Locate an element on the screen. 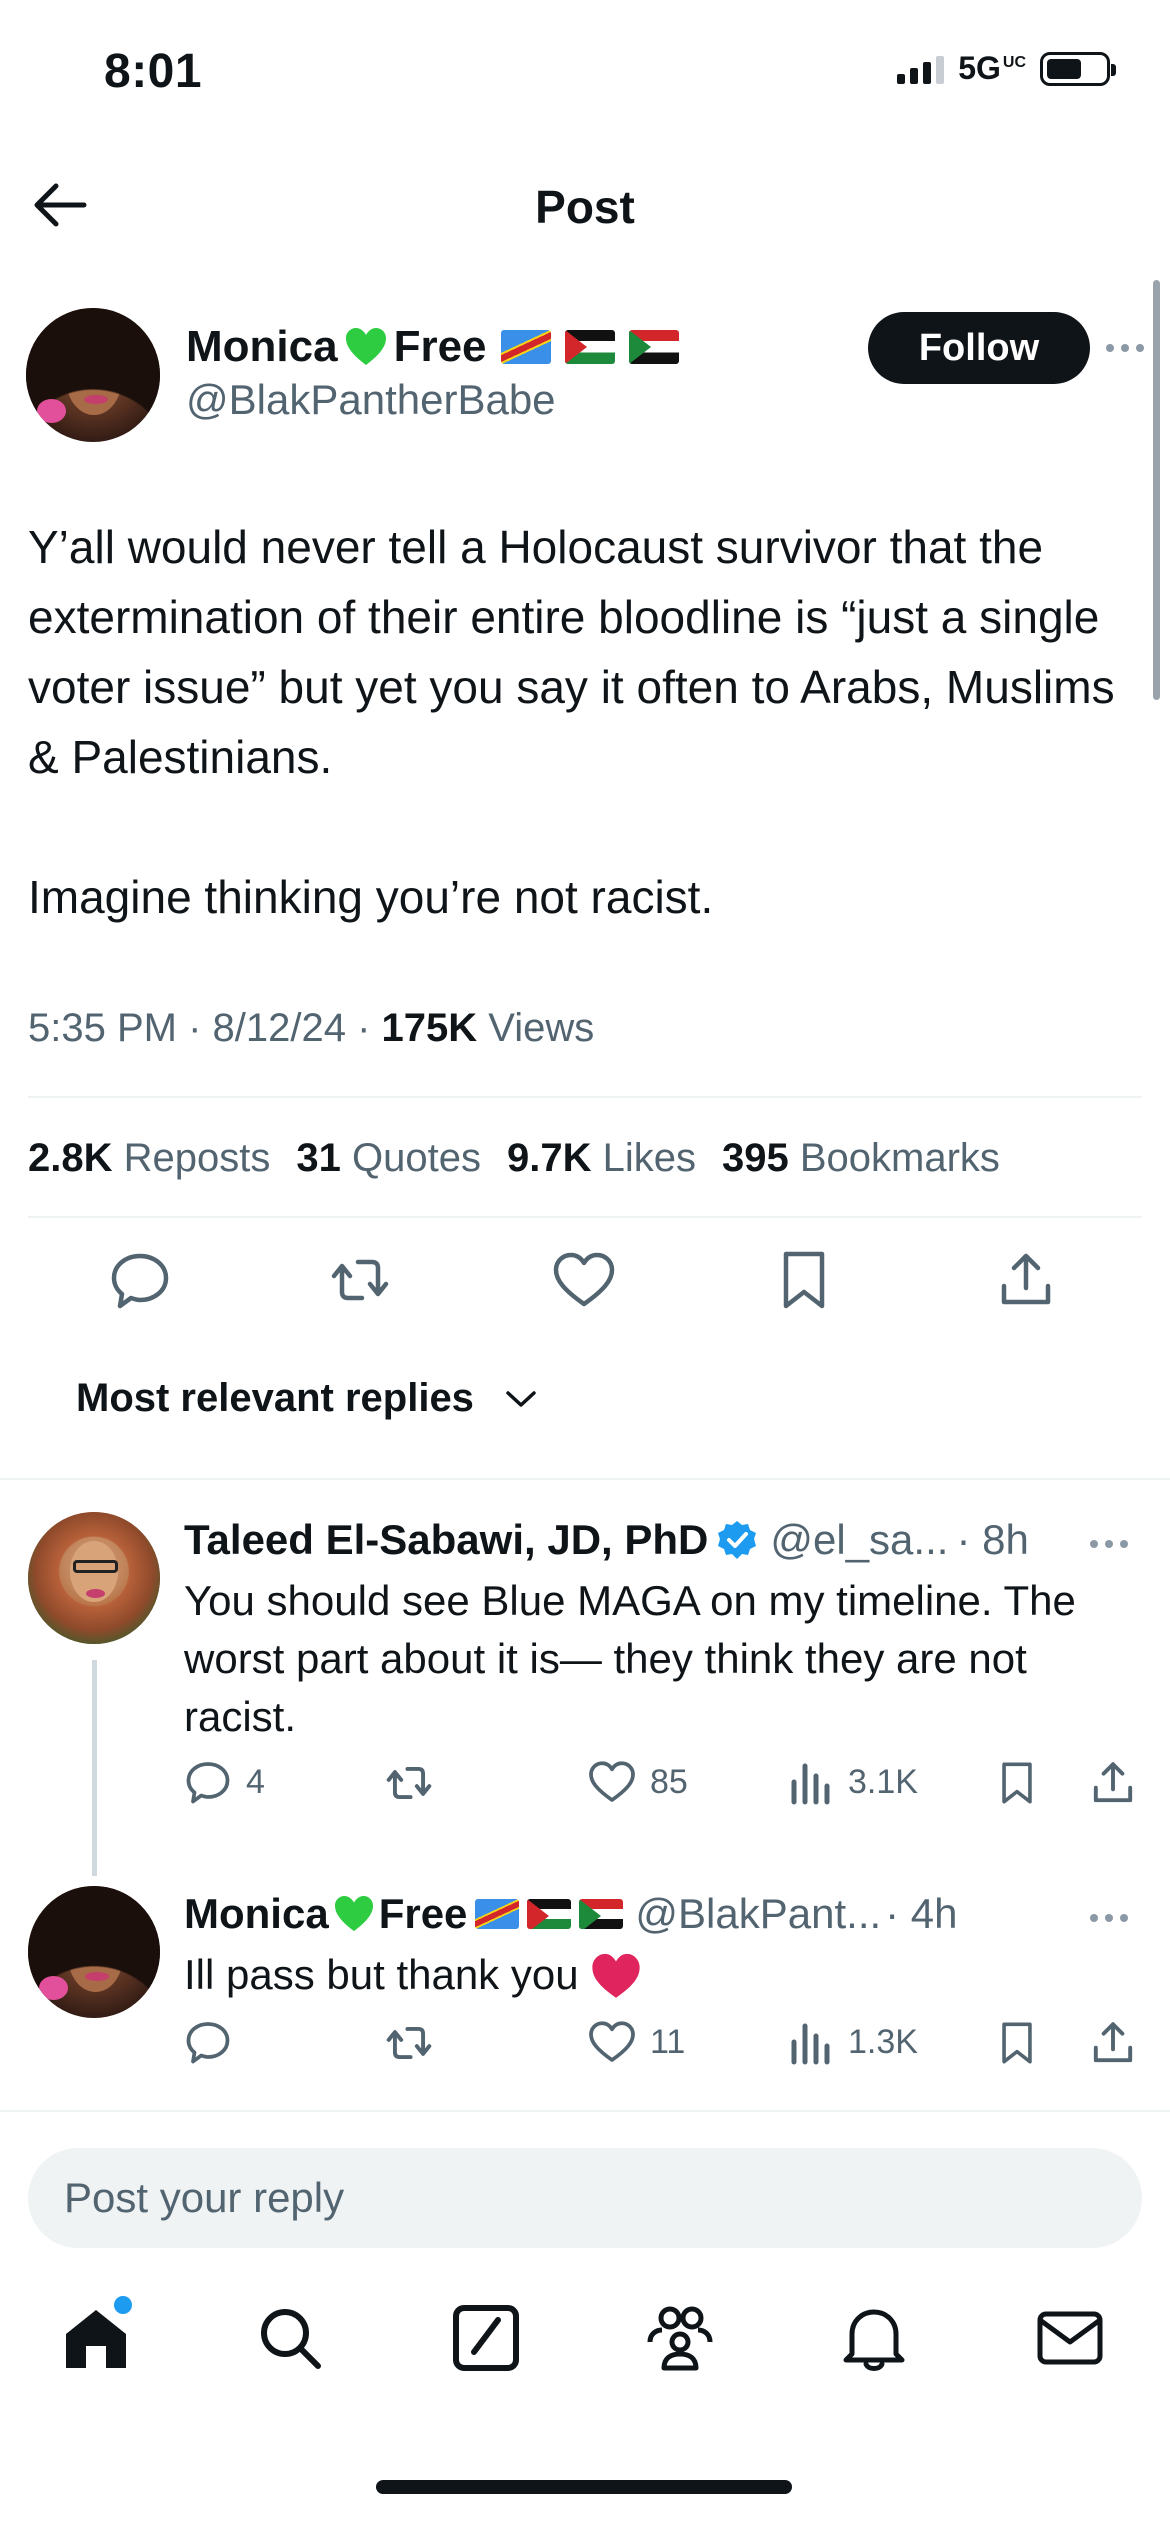  reply-text: Ill pass but thank you is located at coordinates (664, 1975).